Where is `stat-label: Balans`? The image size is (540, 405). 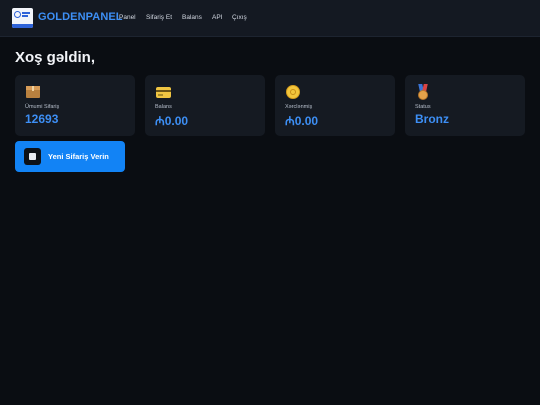
stat-label: Balans is located at coordinates (163, 107).